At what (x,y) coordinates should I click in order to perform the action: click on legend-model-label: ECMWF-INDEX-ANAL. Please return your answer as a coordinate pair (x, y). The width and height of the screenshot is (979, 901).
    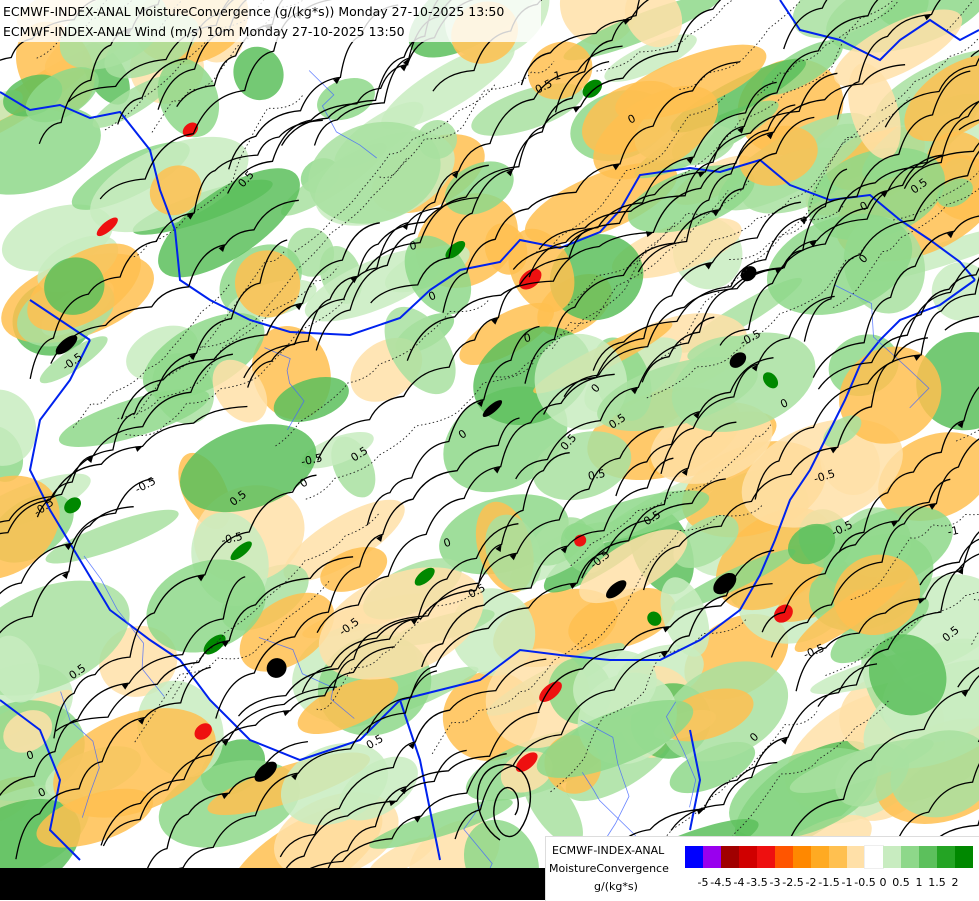
    Looking at the image, I should click on (608, 850).